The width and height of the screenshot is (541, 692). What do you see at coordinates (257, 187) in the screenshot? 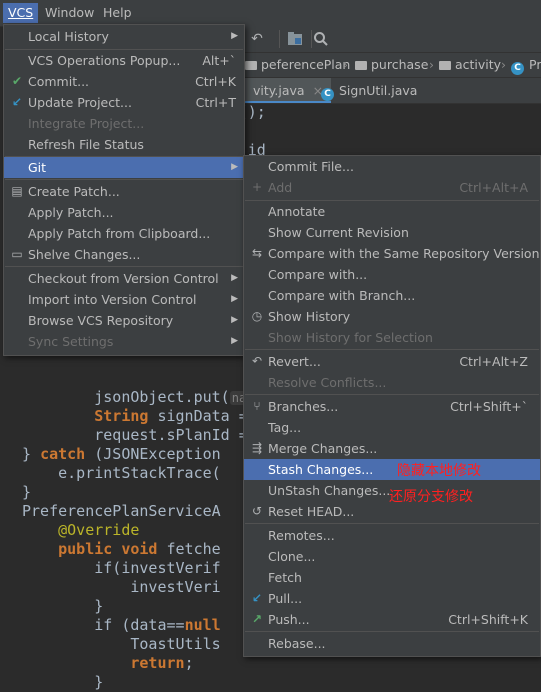
I see `plus-icon: +` at bounding box center [257, 187].